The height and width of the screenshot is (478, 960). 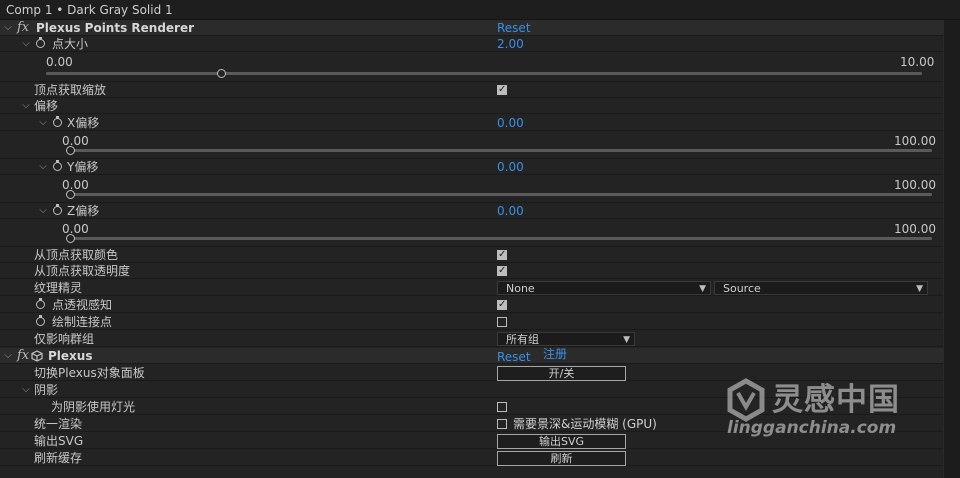 What do you see at coordinates (951, 249) in the screenshot?
I see `scrollbar` at bounding box center [951, 249].